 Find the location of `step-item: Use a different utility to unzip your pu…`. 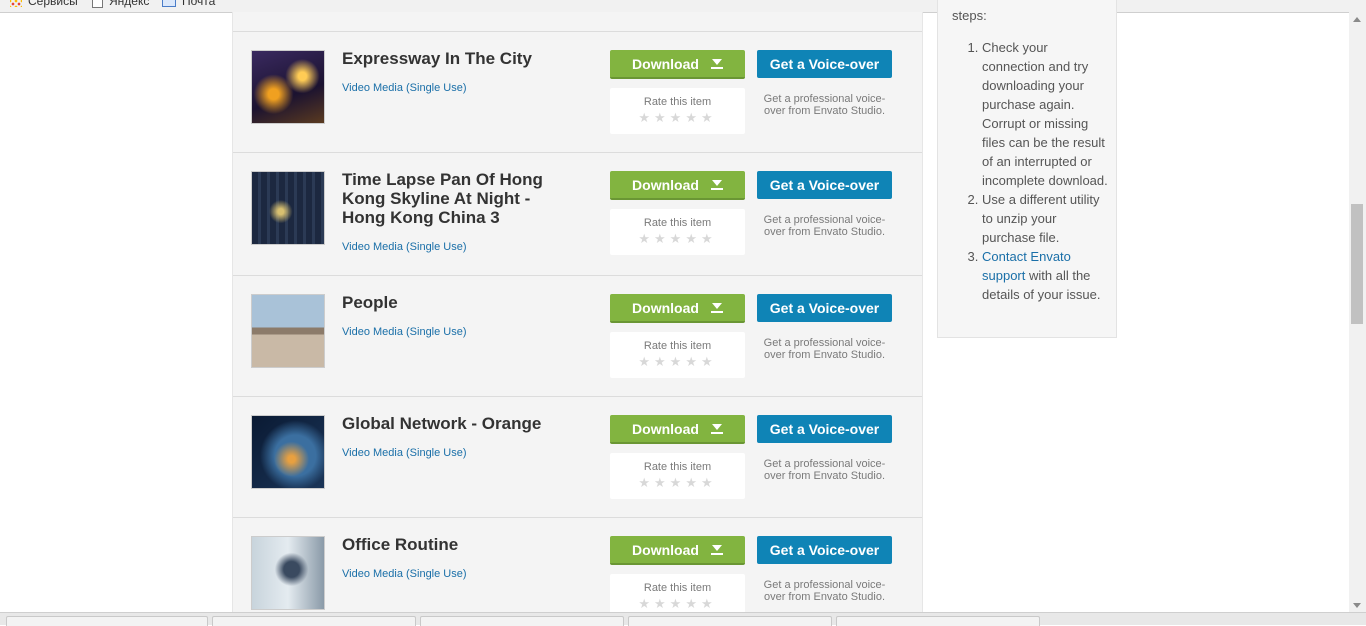

step-item: Use a different utility to unzip your pu… is located at coordinates (1047, 218).